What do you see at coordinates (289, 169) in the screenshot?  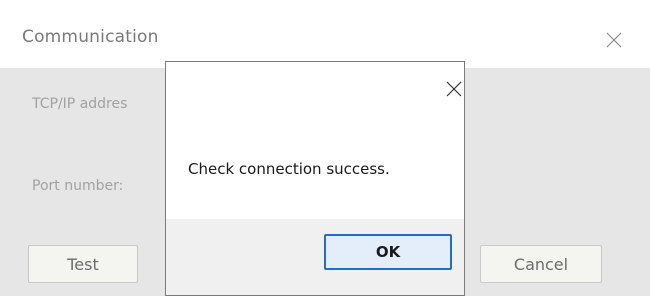 I see `message-text: Check connection success.` at bounding box center [289, 169].